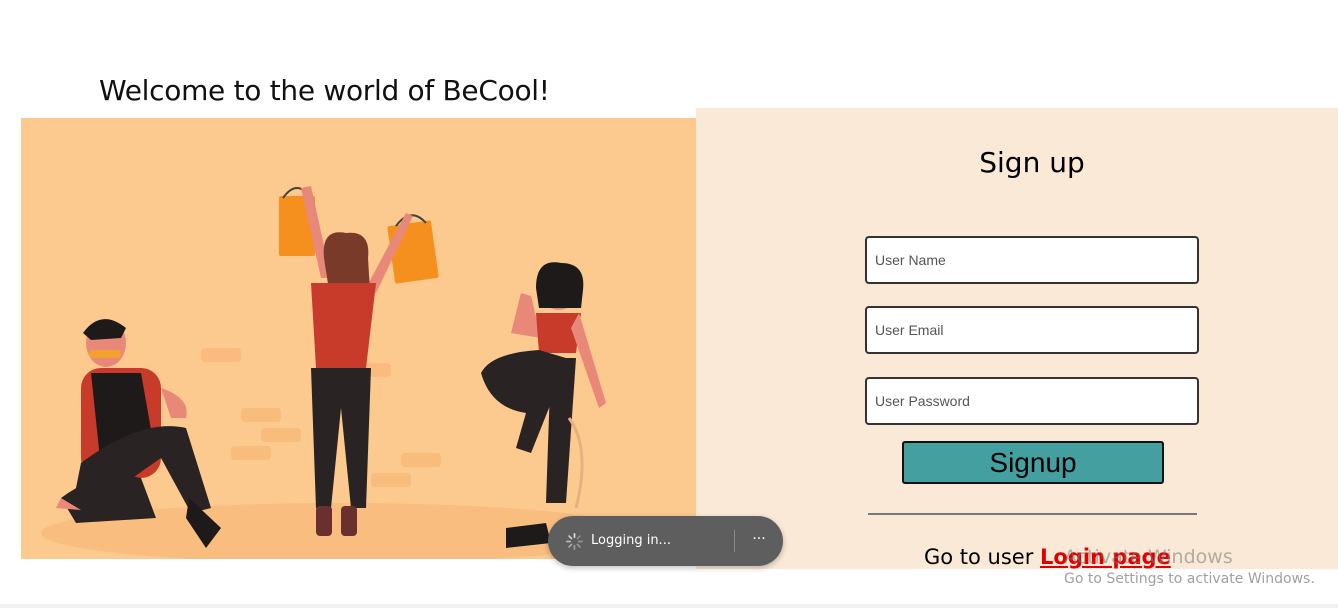 The width and height of the screenshot is (1338, 608). I want to click on password-input, so click(1032, 401).